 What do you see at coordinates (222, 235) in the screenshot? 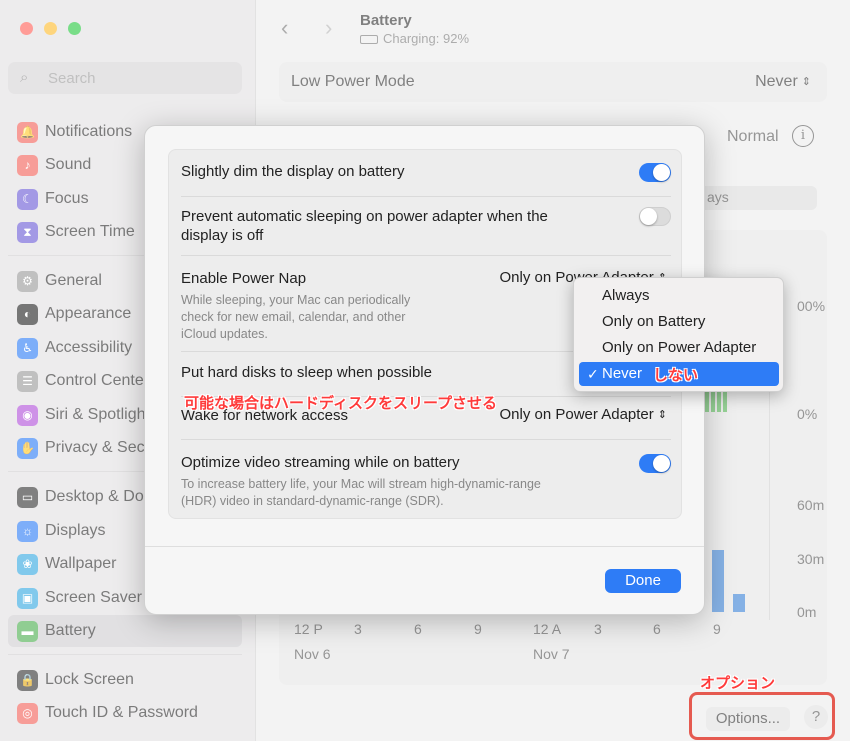
I see `prevent-sleep-label-line2: display is off` at bounding box center [222, 235].